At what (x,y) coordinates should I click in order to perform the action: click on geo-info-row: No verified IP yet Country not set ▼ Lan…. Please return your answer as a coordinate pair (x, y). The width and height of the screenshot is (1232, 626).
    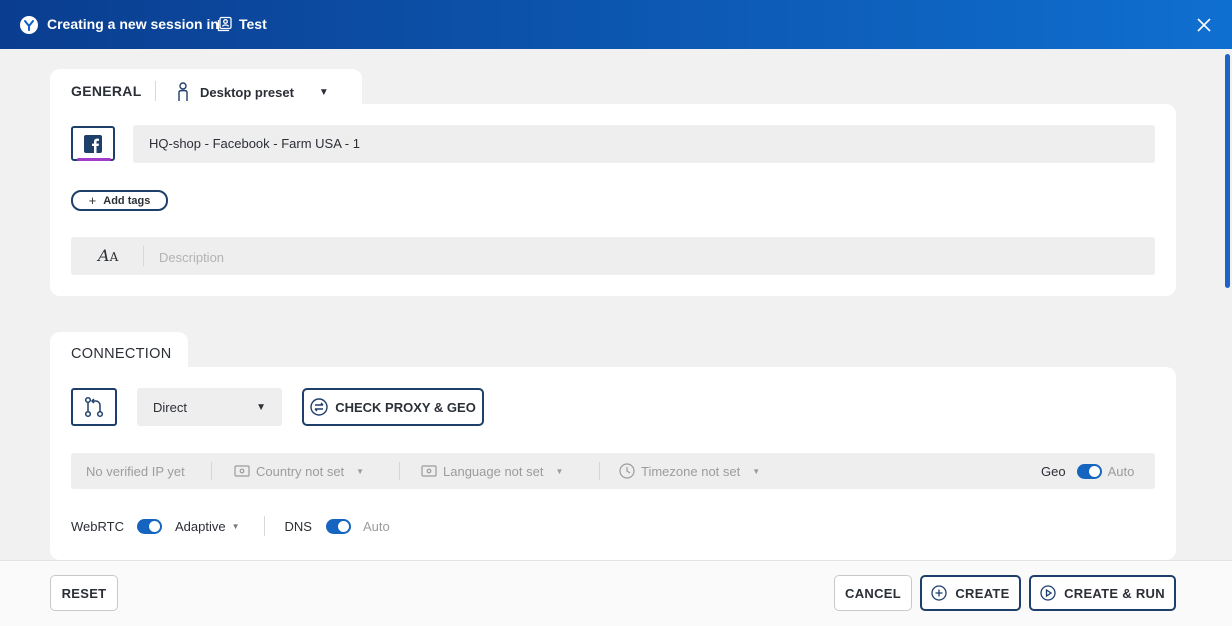
    Looking at the image, I should click on (613, 471).